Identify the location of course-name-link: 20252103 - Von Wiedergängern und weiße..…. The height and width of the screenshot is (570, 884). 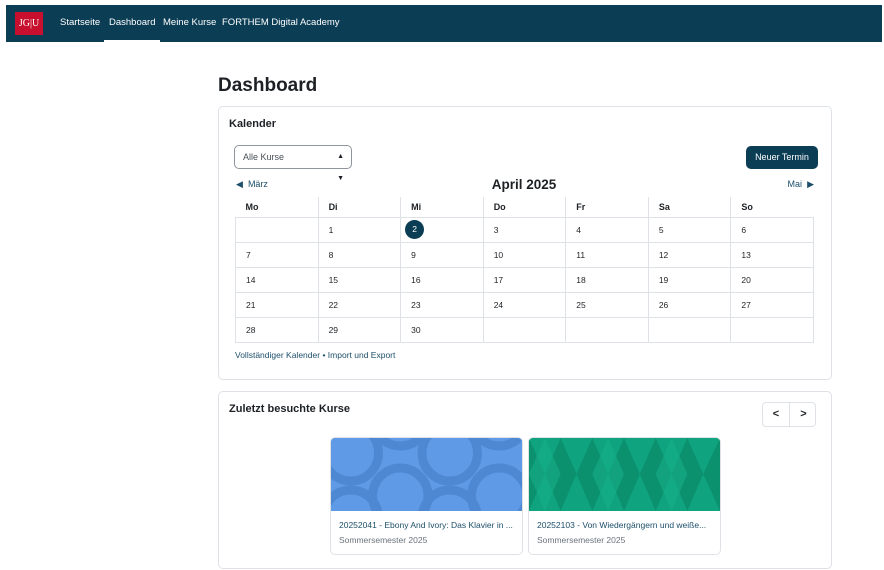
(626, 525).